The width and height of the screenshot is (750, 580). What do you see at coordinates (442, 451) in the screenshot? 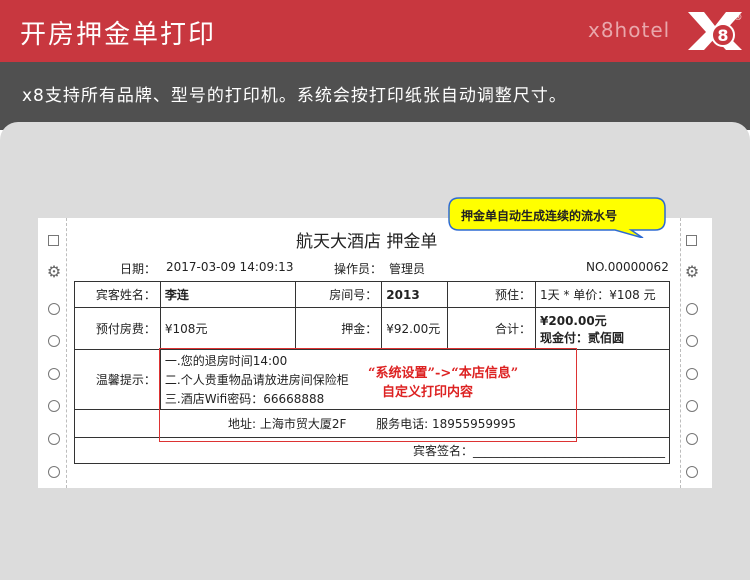
I see `signature-label: 宾客签名：` at bounding box center [442, 451].